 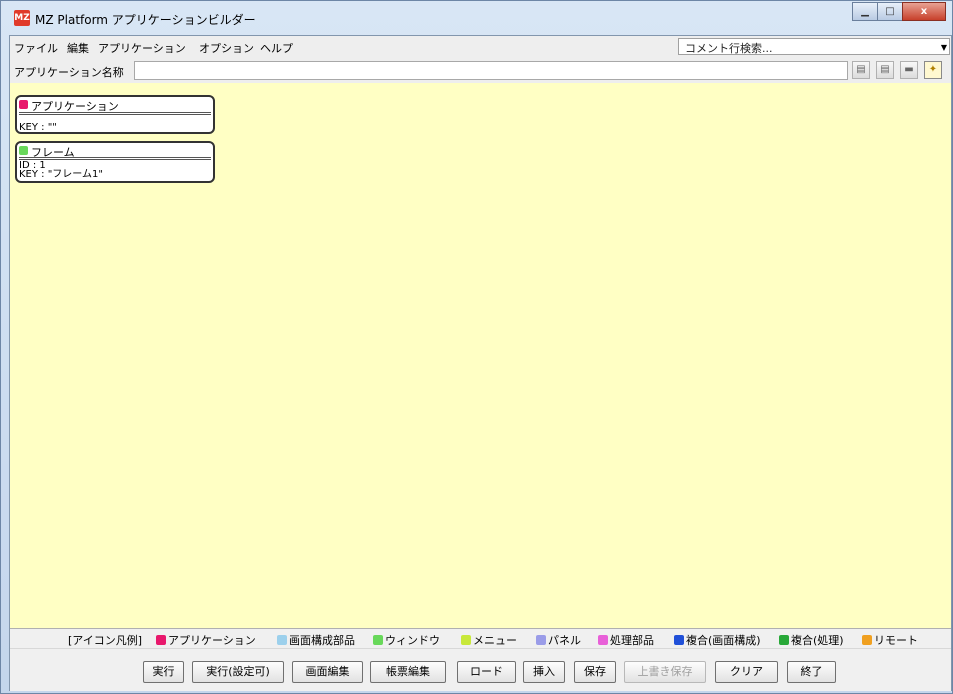 What do you see at coordinates (327, 672) in the screenshot?
I see `screen-edit-button: 画面編集` at bounding box center [327, 672].